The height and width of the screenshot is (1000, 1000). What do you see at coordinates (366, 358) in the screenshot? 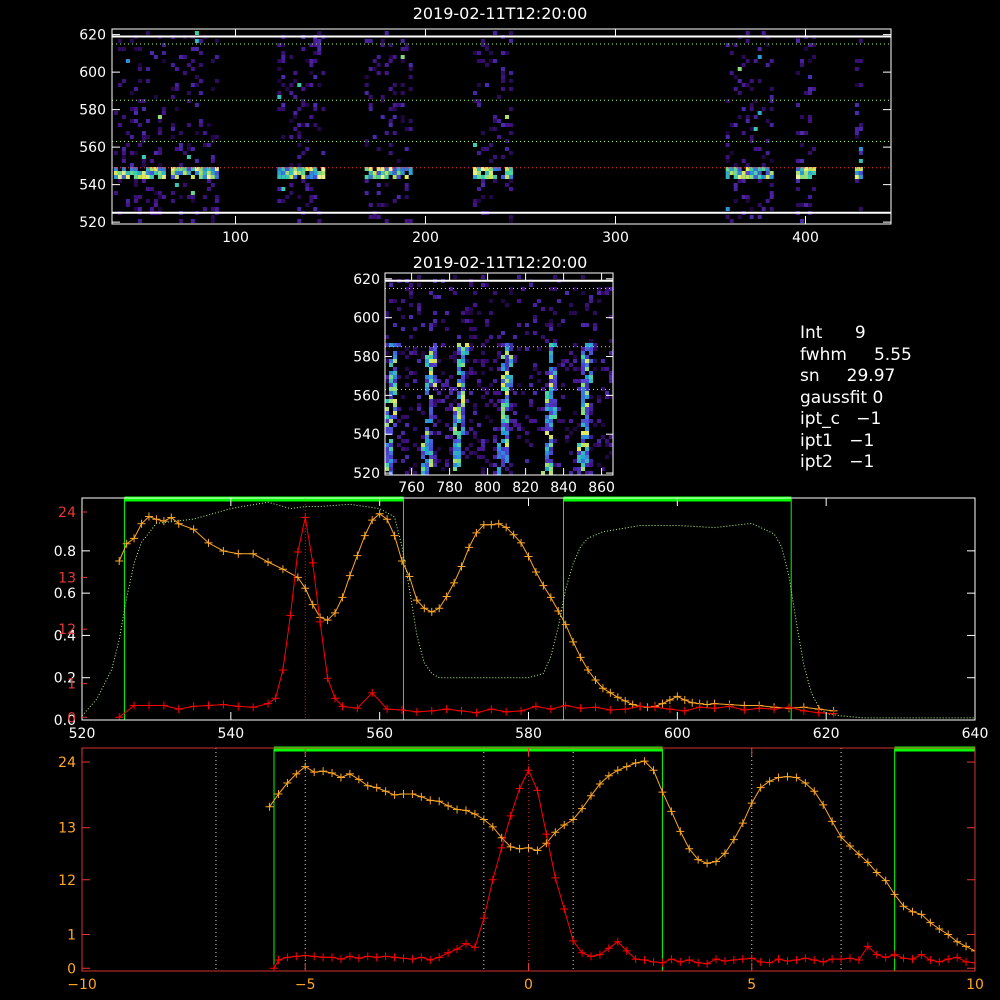
I see `y-tick-label: 580` at bounding box center [366, 358].